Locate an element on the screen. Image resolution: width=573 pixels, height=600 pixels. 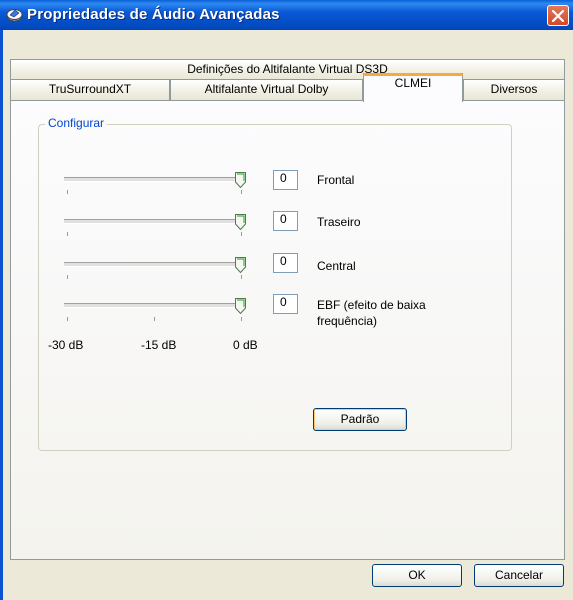
ebf-label-line2: frequência) is located at coordinates (347, 321).